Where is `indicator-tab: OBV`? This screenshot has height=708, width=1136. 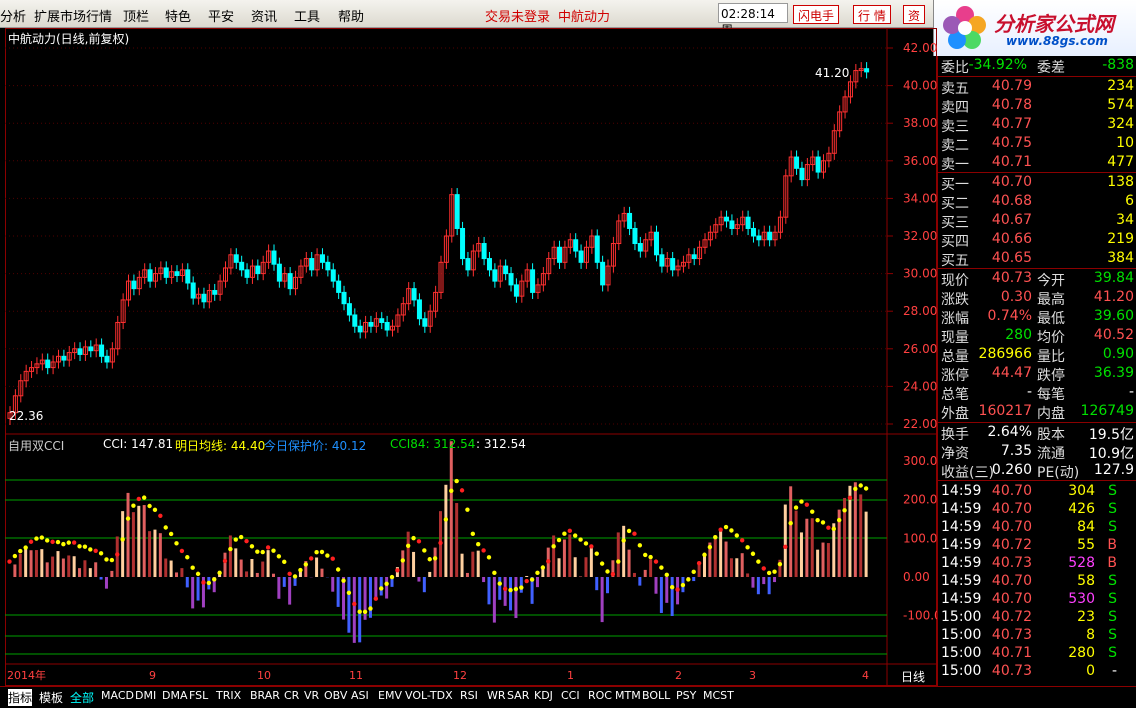
indicator-tab: OBV is located at coordinates (335, 695).